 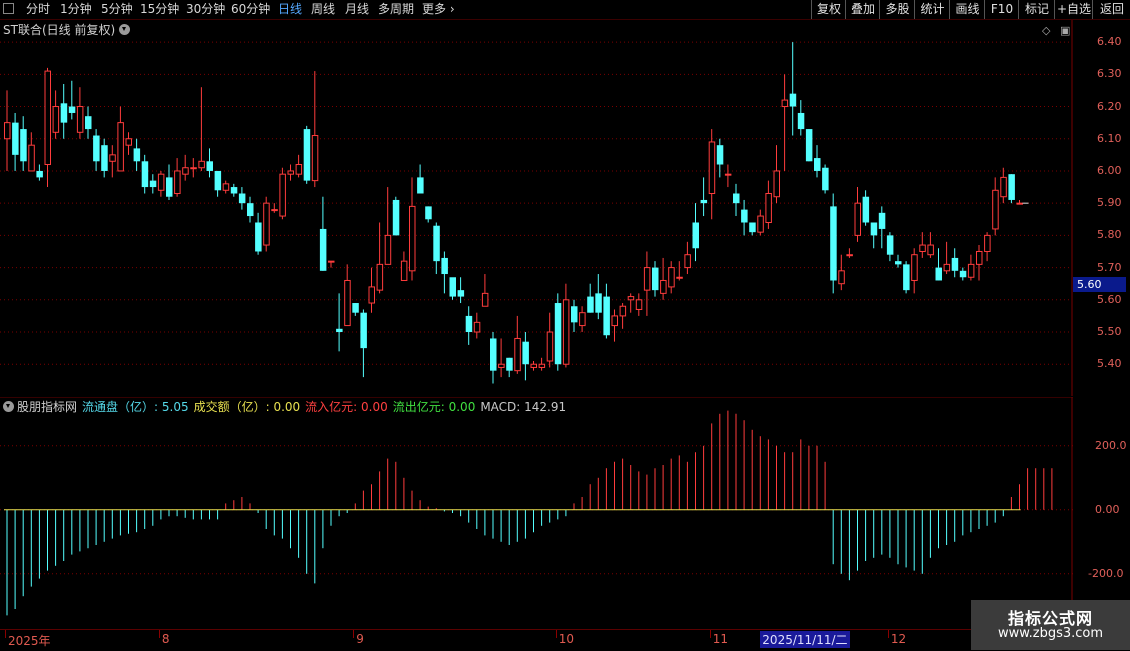 I want to click on price-tick-label: 6.20, so click(x=1109, y=106).